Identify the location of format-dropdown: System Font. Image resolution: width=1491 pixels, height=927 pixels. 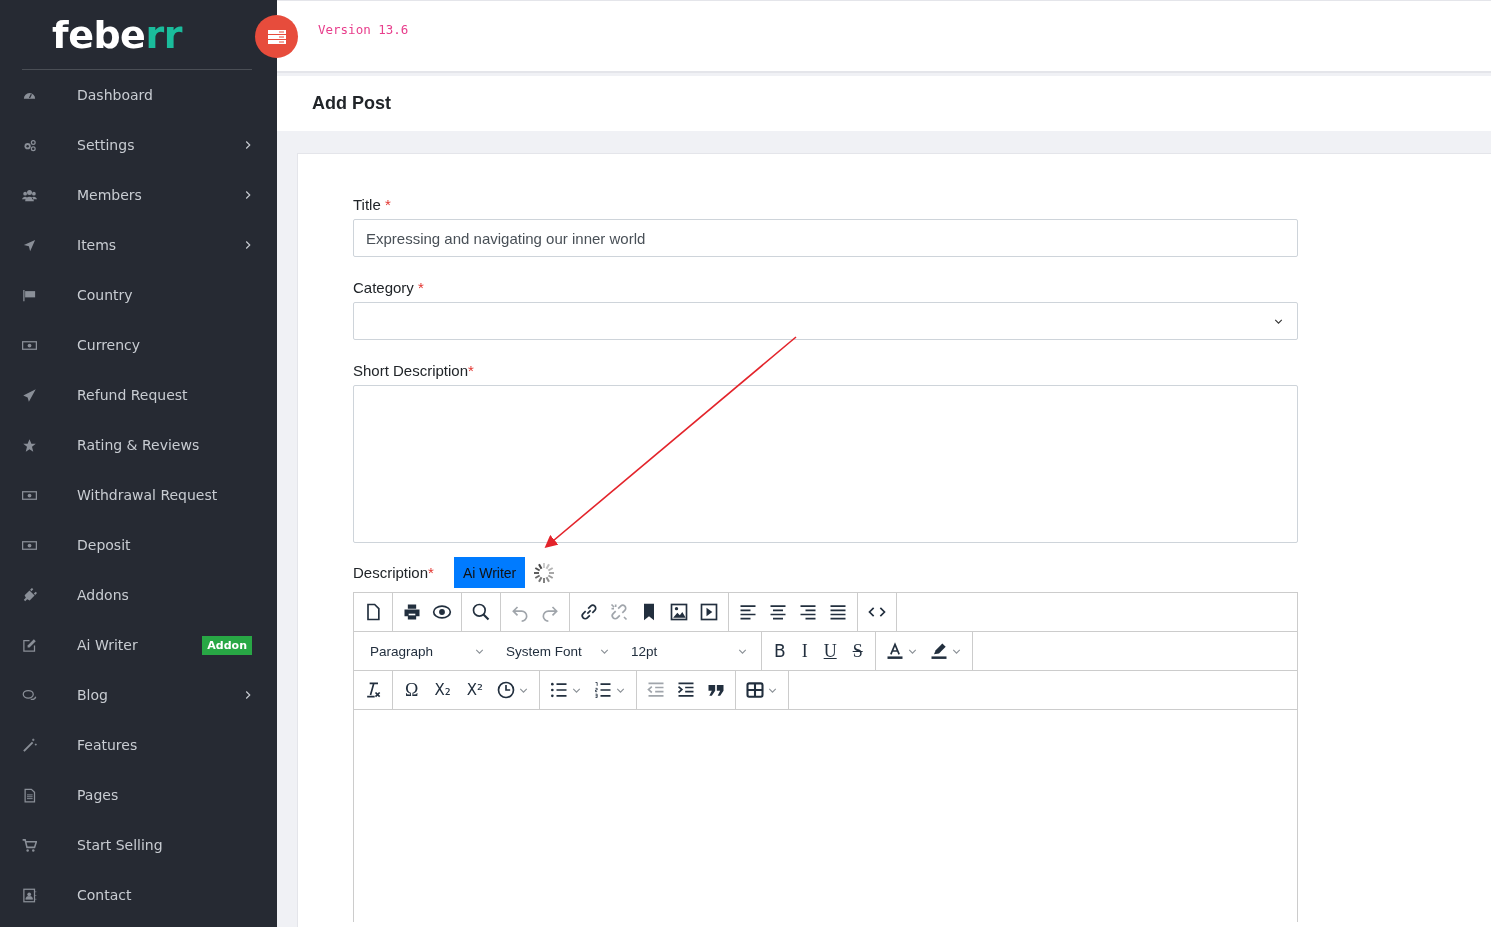
(556, 651).